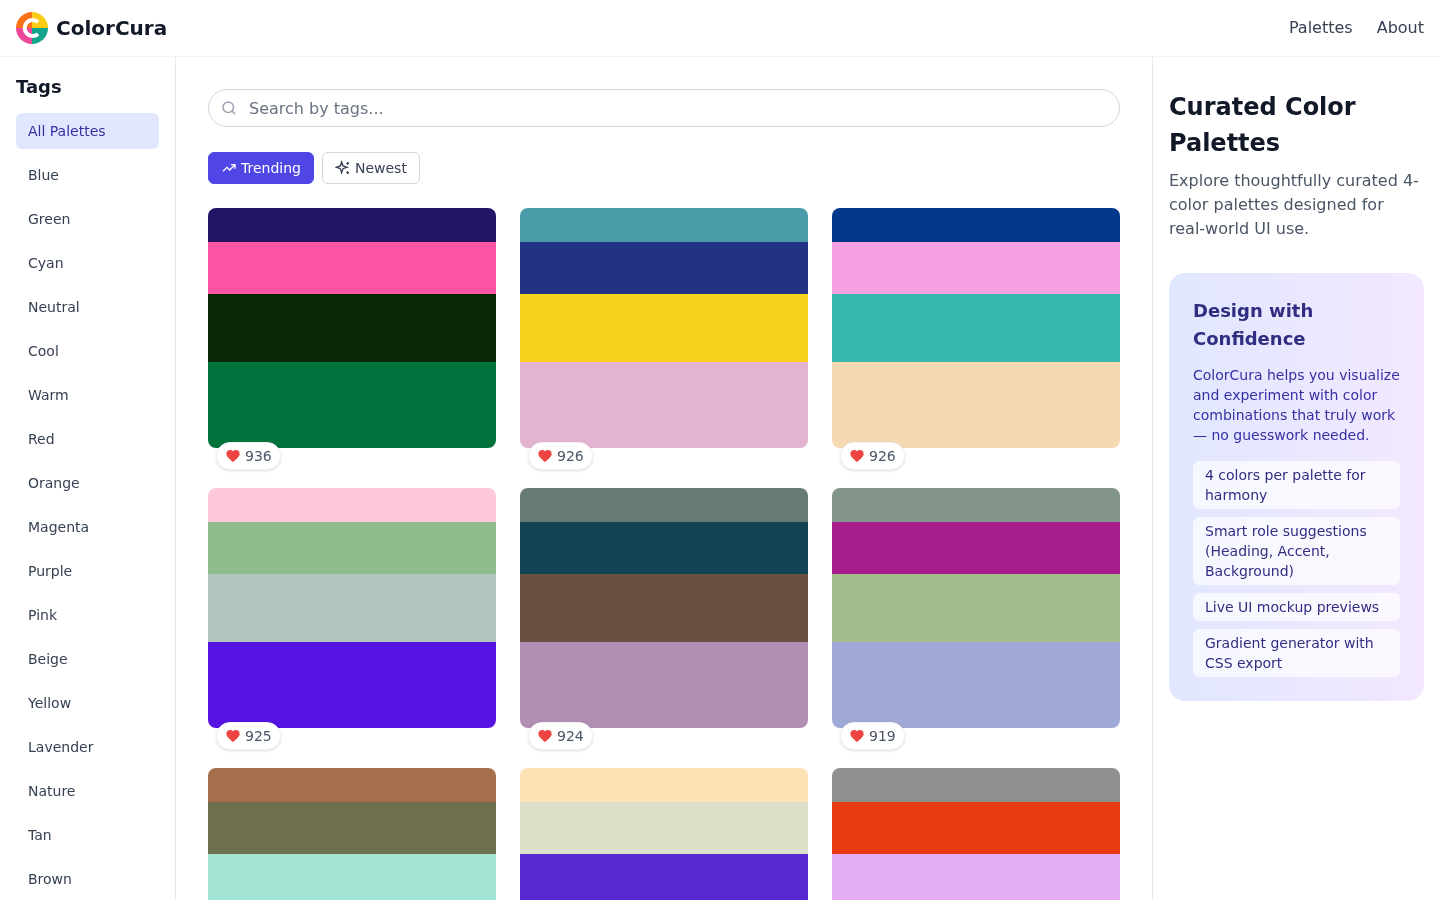  Describe the element at coordinates (87, 571) in the screenshot. I see `tag-item: Purple` at that location.